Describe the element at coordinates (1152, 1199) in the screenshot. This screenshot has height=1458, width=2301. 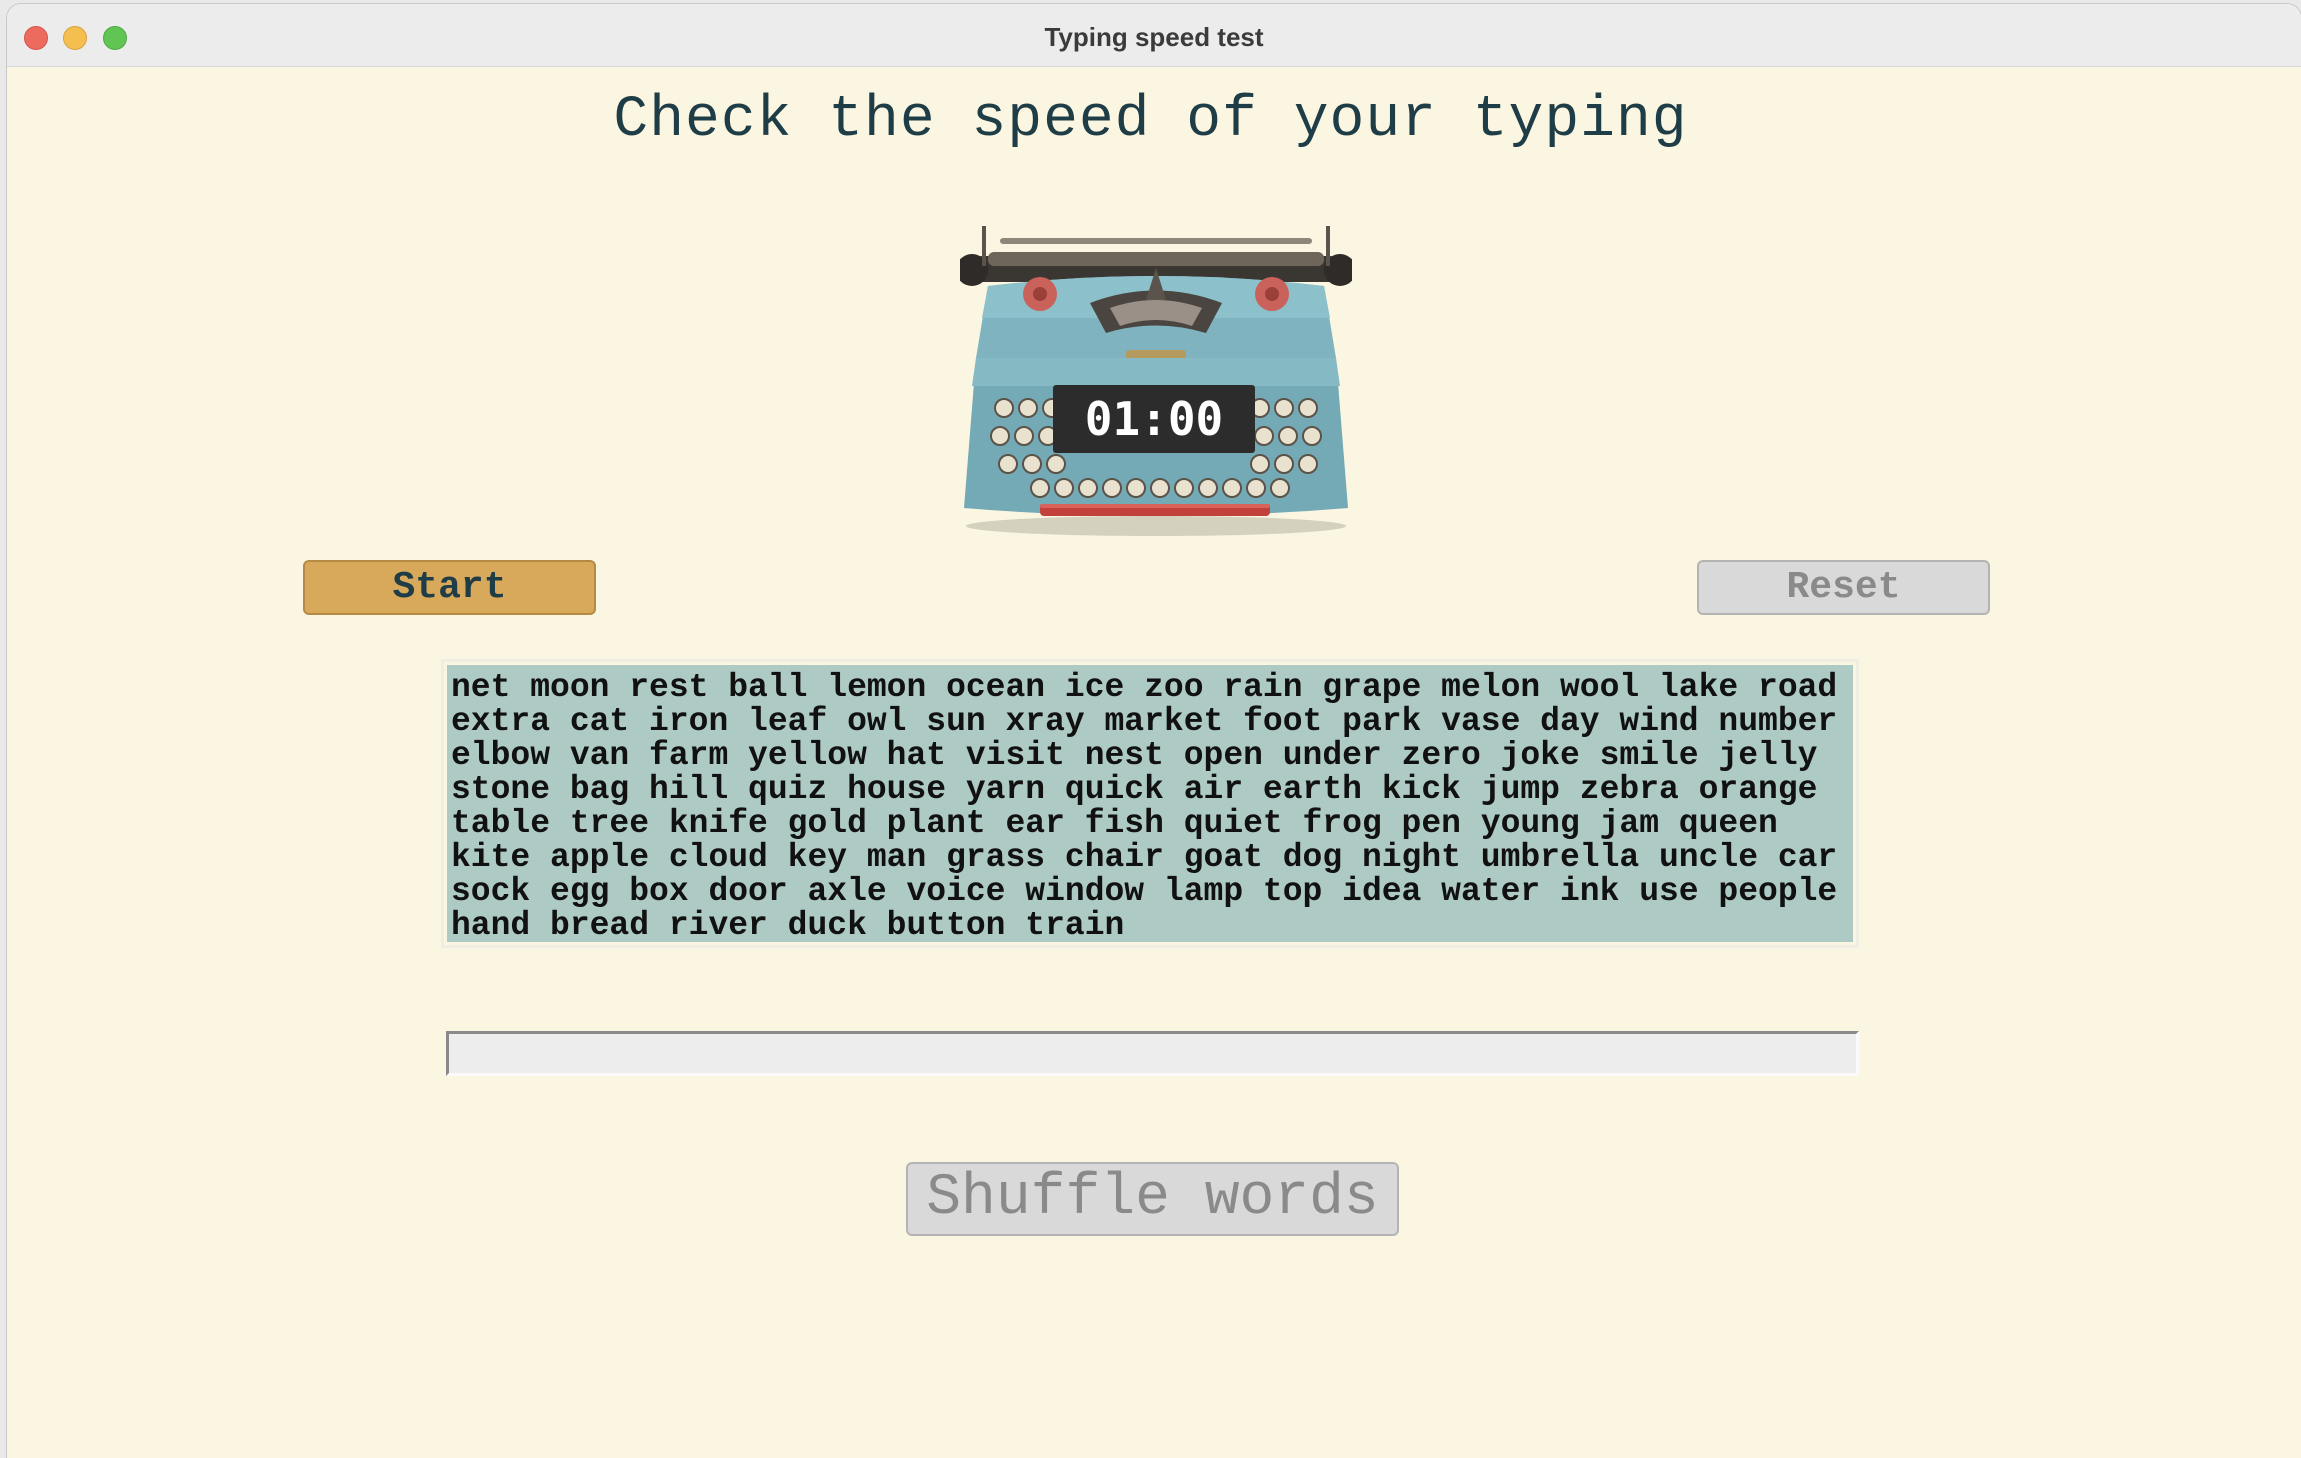
I see `shuffle-words-button: Shuffle words` at that location.